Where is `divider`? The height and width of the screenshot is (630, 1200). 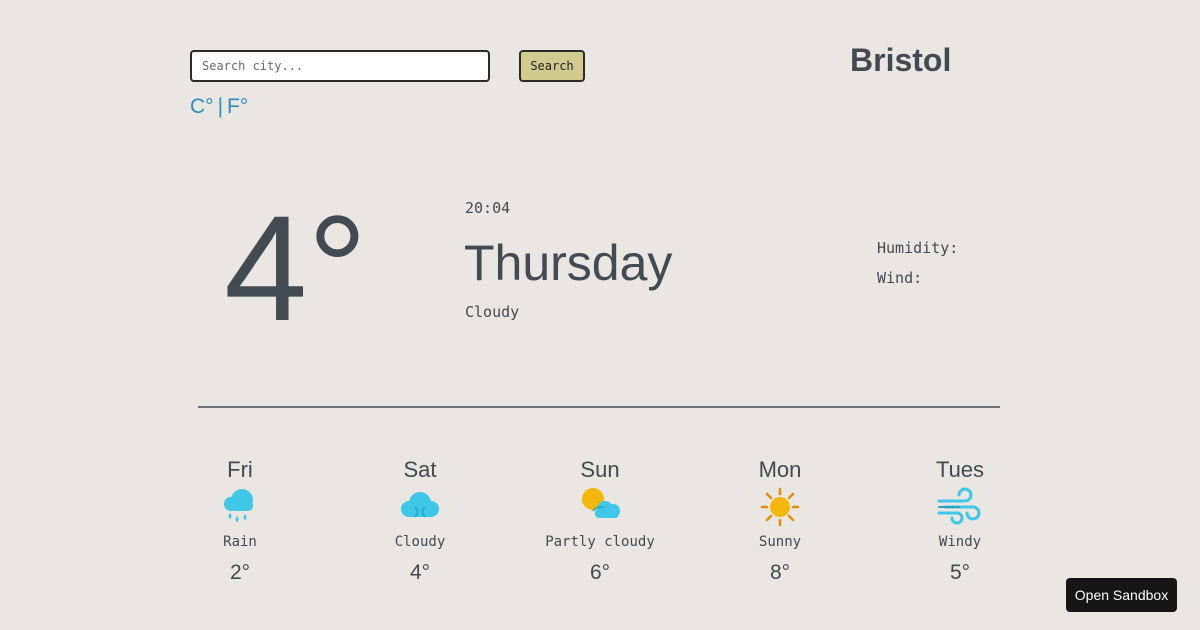
divider is located at coordinates (599, 407).